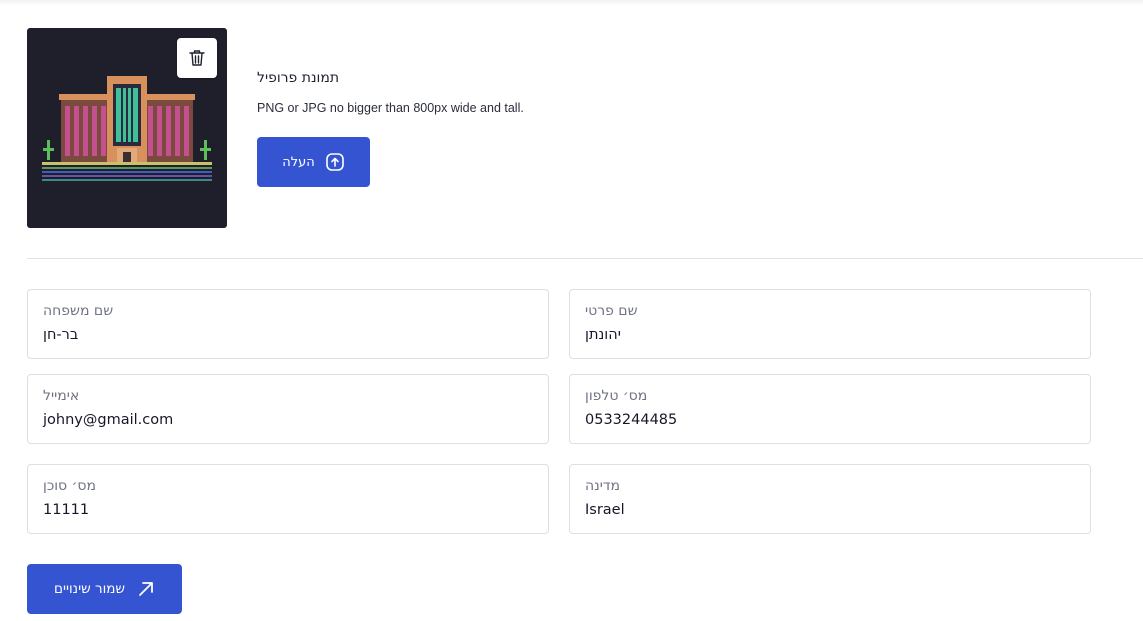 This screenshot has height=621, width=1143. Describe the element at coordinates (605, 510) in the screenshot. I see `country-value: Israel` at that location.